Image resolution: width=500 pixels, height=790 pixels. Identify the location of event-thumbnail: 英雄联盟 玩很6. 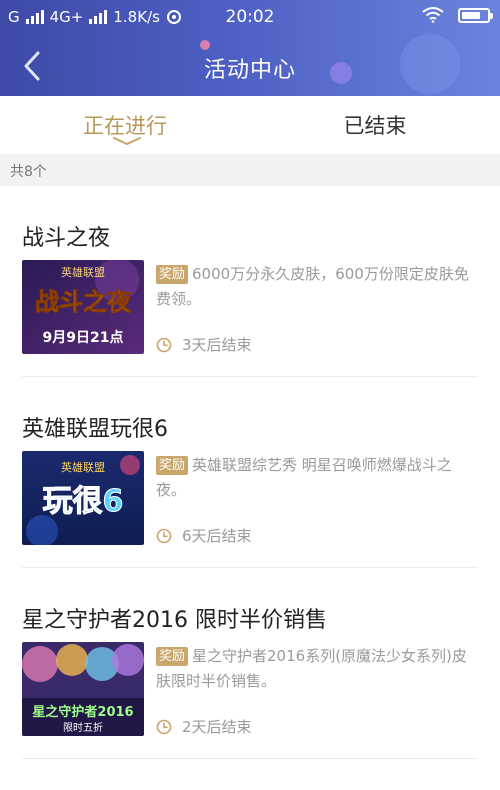
(83, 498).